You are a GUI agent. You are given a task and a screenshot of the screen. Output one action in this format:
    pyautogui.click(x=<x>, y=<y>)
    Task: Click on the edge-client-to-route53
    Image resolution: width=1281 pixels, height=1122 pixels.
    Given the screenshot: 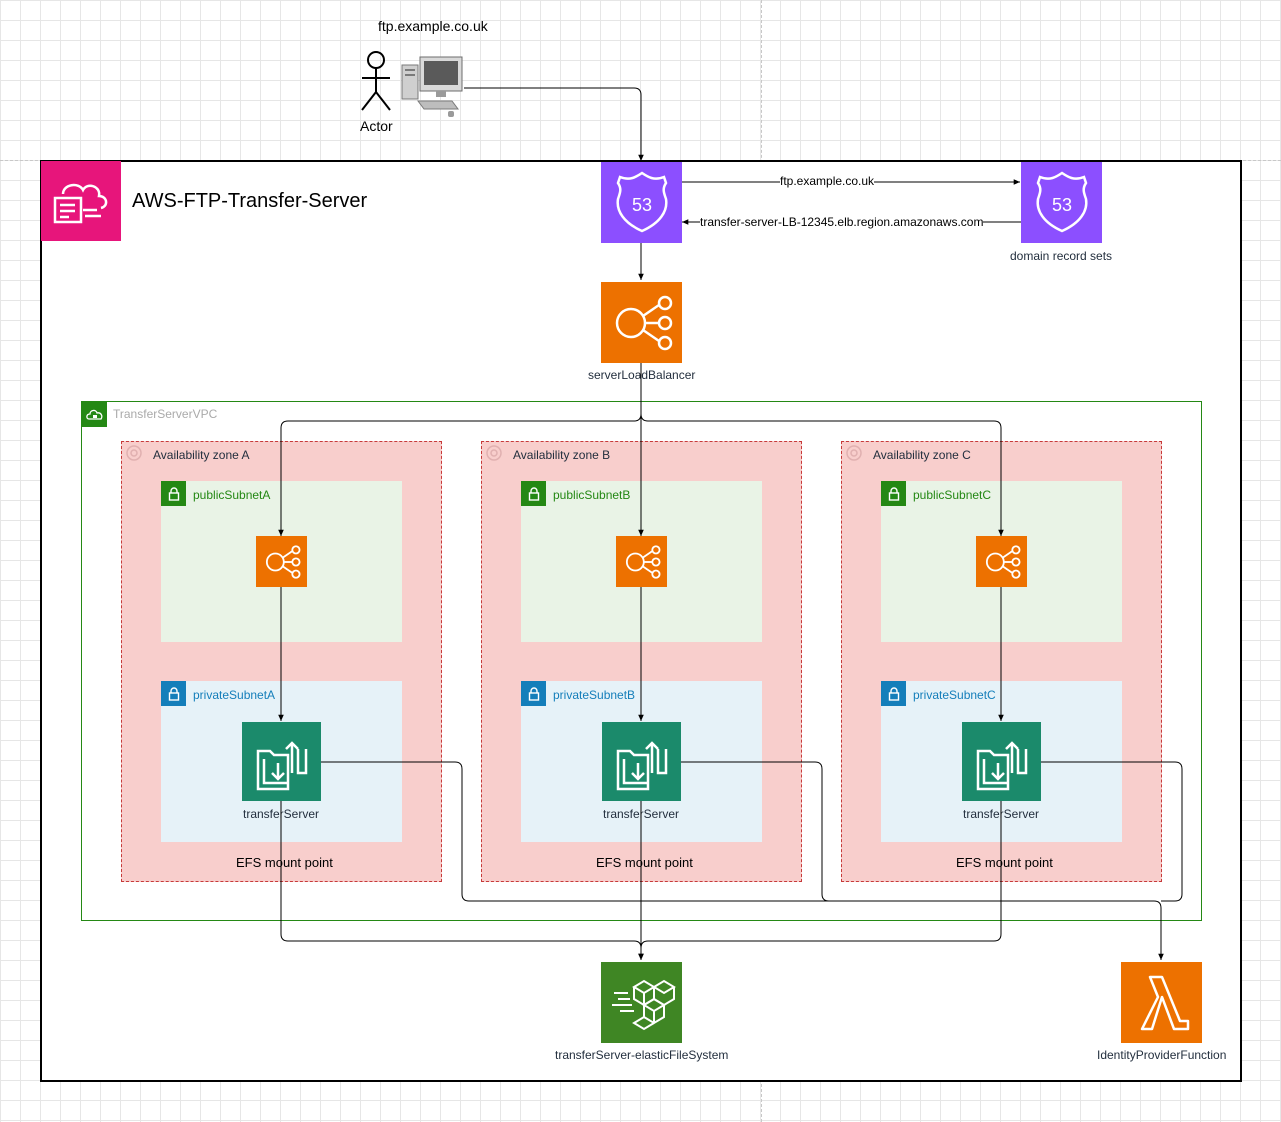 What is the action you would take?
    pyautogui.click(x=554, y=124)
    